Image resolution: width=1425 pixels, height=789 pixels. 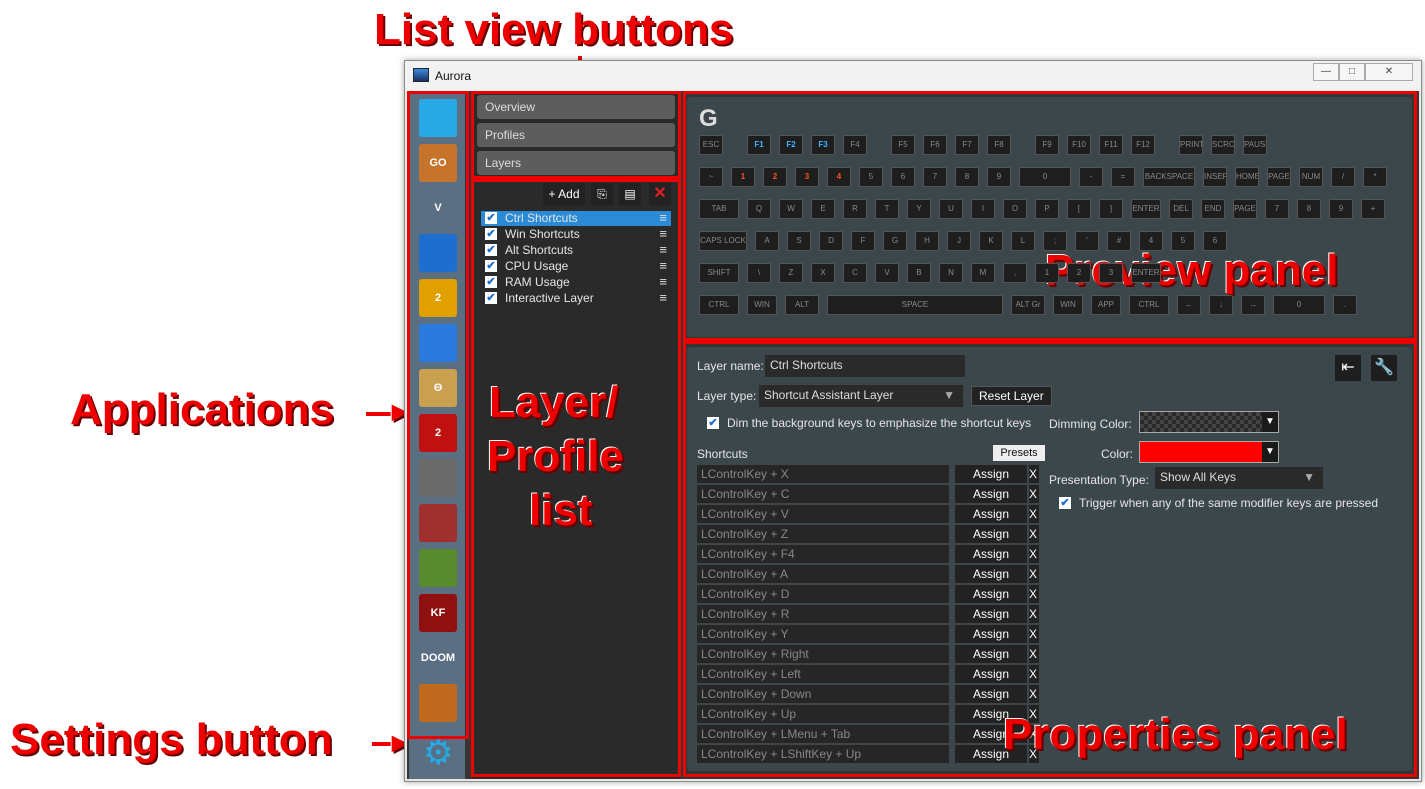 I want to click on shortcut-key-field: LControlKey + F4, so click(x=823, y=554).